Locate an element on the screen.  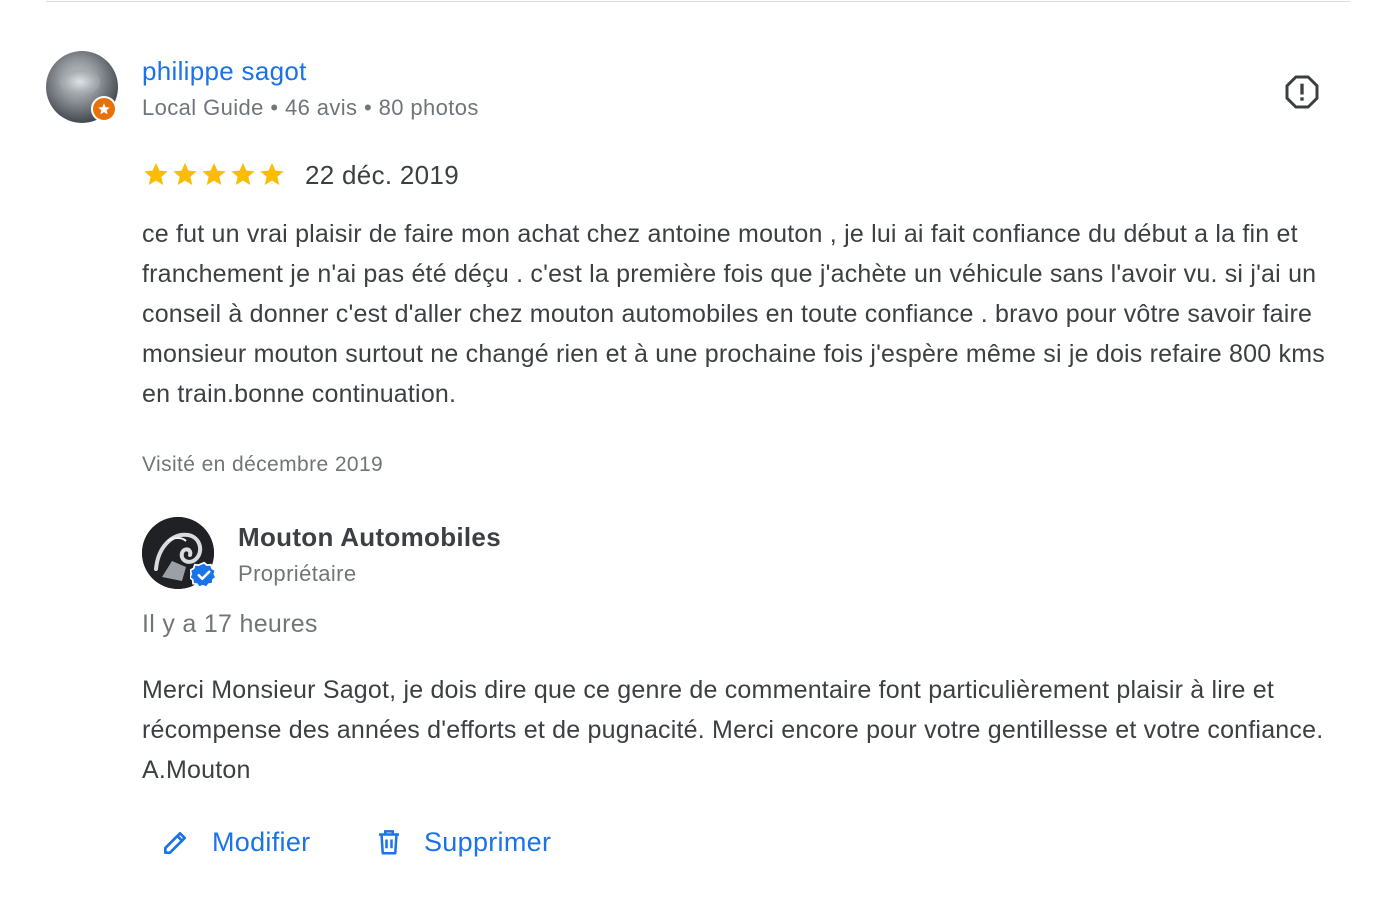
delete-label: Supprimer is located at coordinates (488, 841).